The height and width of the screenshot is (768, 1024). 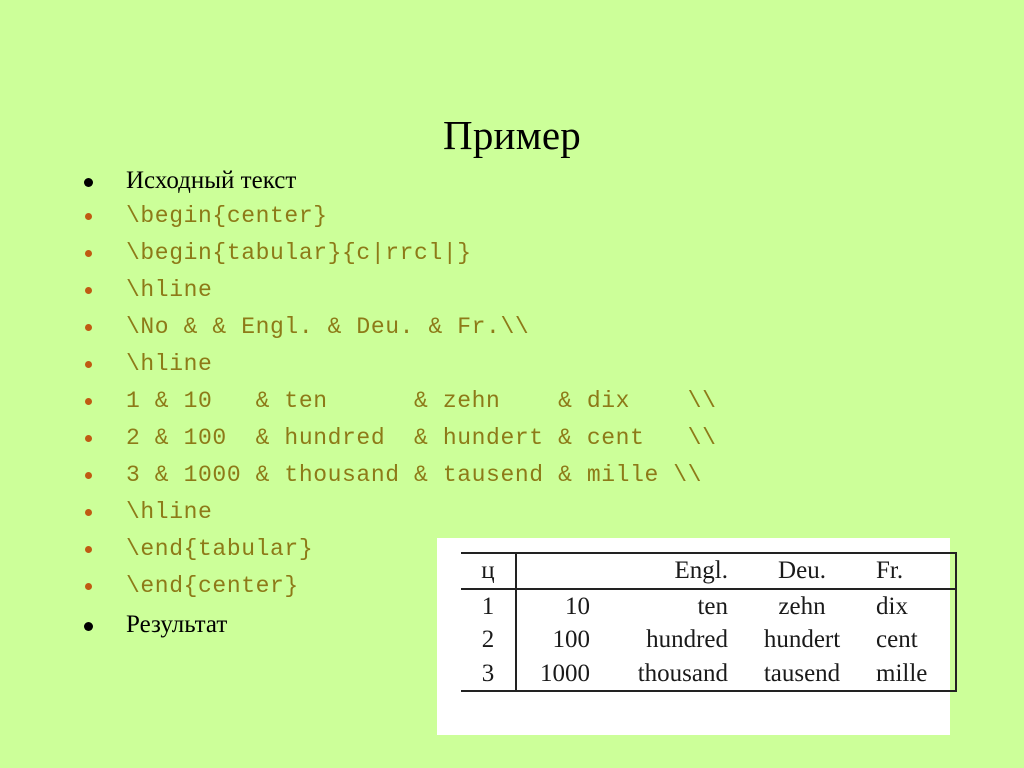 What do you see at coordinates (518, 260) in the screenshot?
I see `list-item: \begin{tabular}{c|rrcl|}` at bounding box center [518, 260].